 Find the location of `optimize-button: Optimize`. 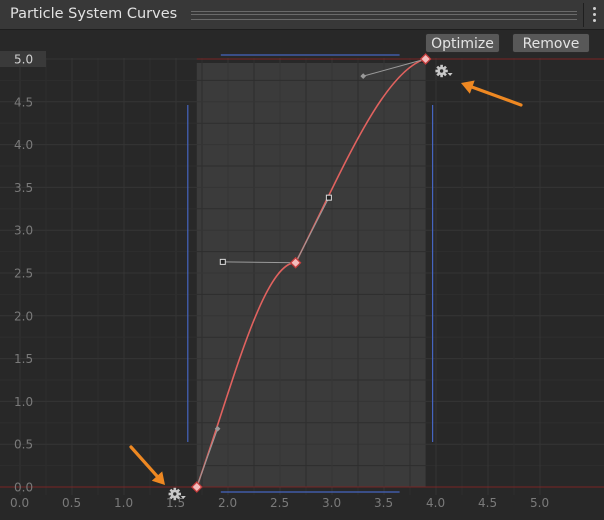

optimize-button: Optimize is located at coordinates (462, 43).